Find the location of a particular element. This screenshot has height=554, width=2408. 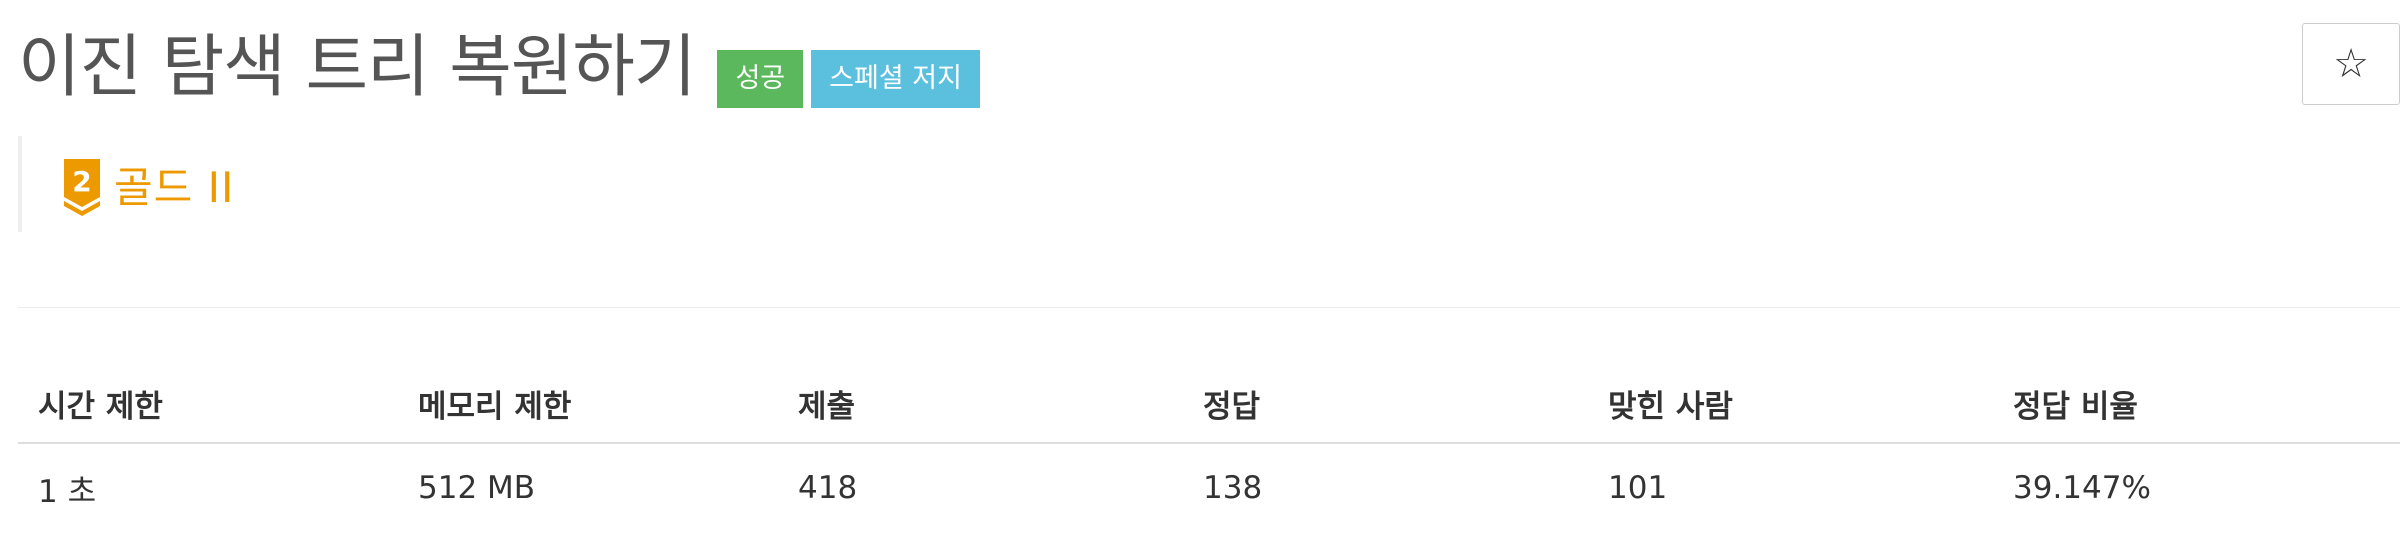

star-icon: ☆ is located at coordinates (2351, 64).